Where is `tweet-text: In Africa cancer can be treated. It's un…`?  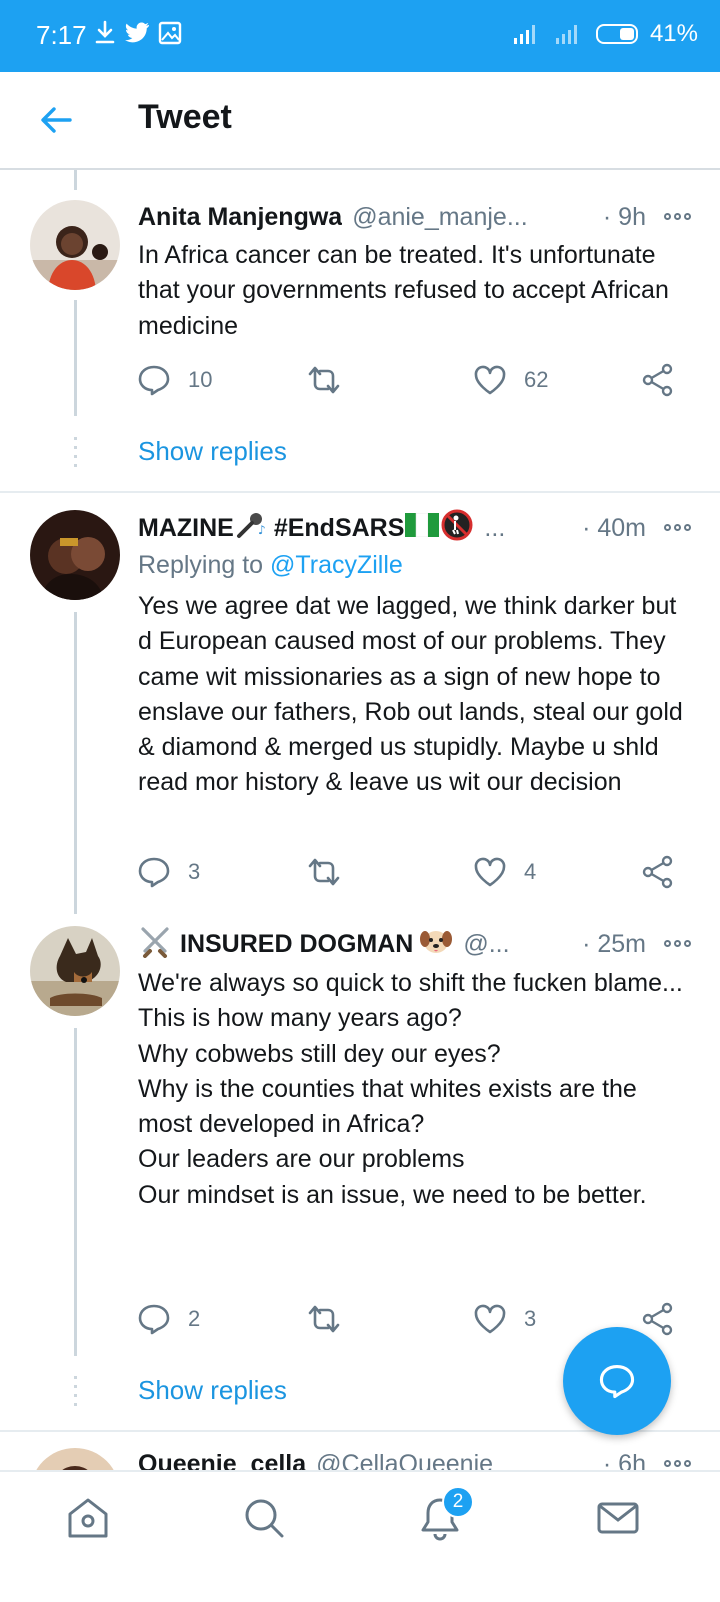
tweet-text: In Africa cancer can be treated. It's un… is located at coordinates (403, 290).